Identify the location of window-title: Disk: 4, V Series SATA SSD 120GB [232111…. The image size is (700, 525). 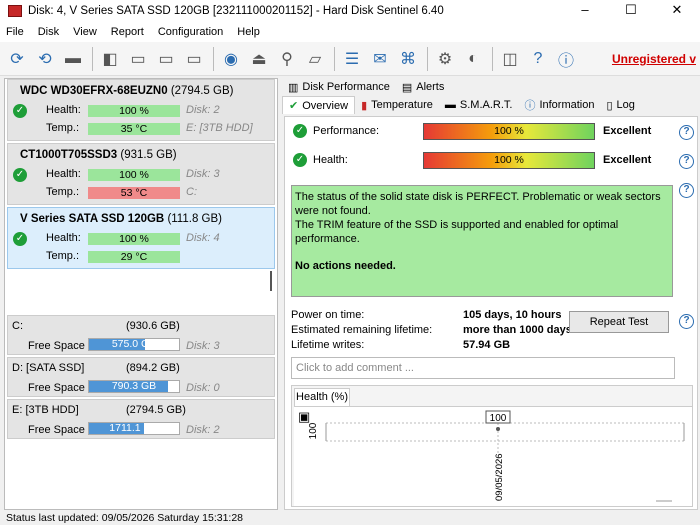
(236, 11).